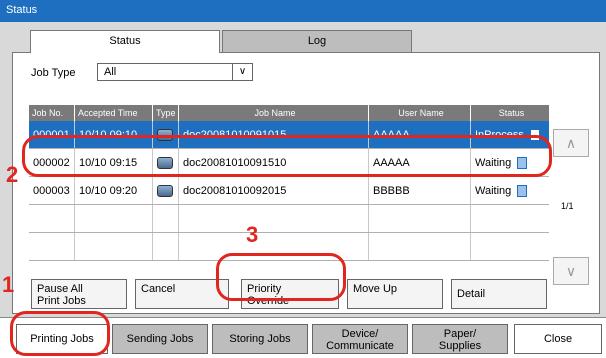 The height and width of the screenshot is (358, 606). I want to click on chevron-up-icon: ∧, so click(571, 143).